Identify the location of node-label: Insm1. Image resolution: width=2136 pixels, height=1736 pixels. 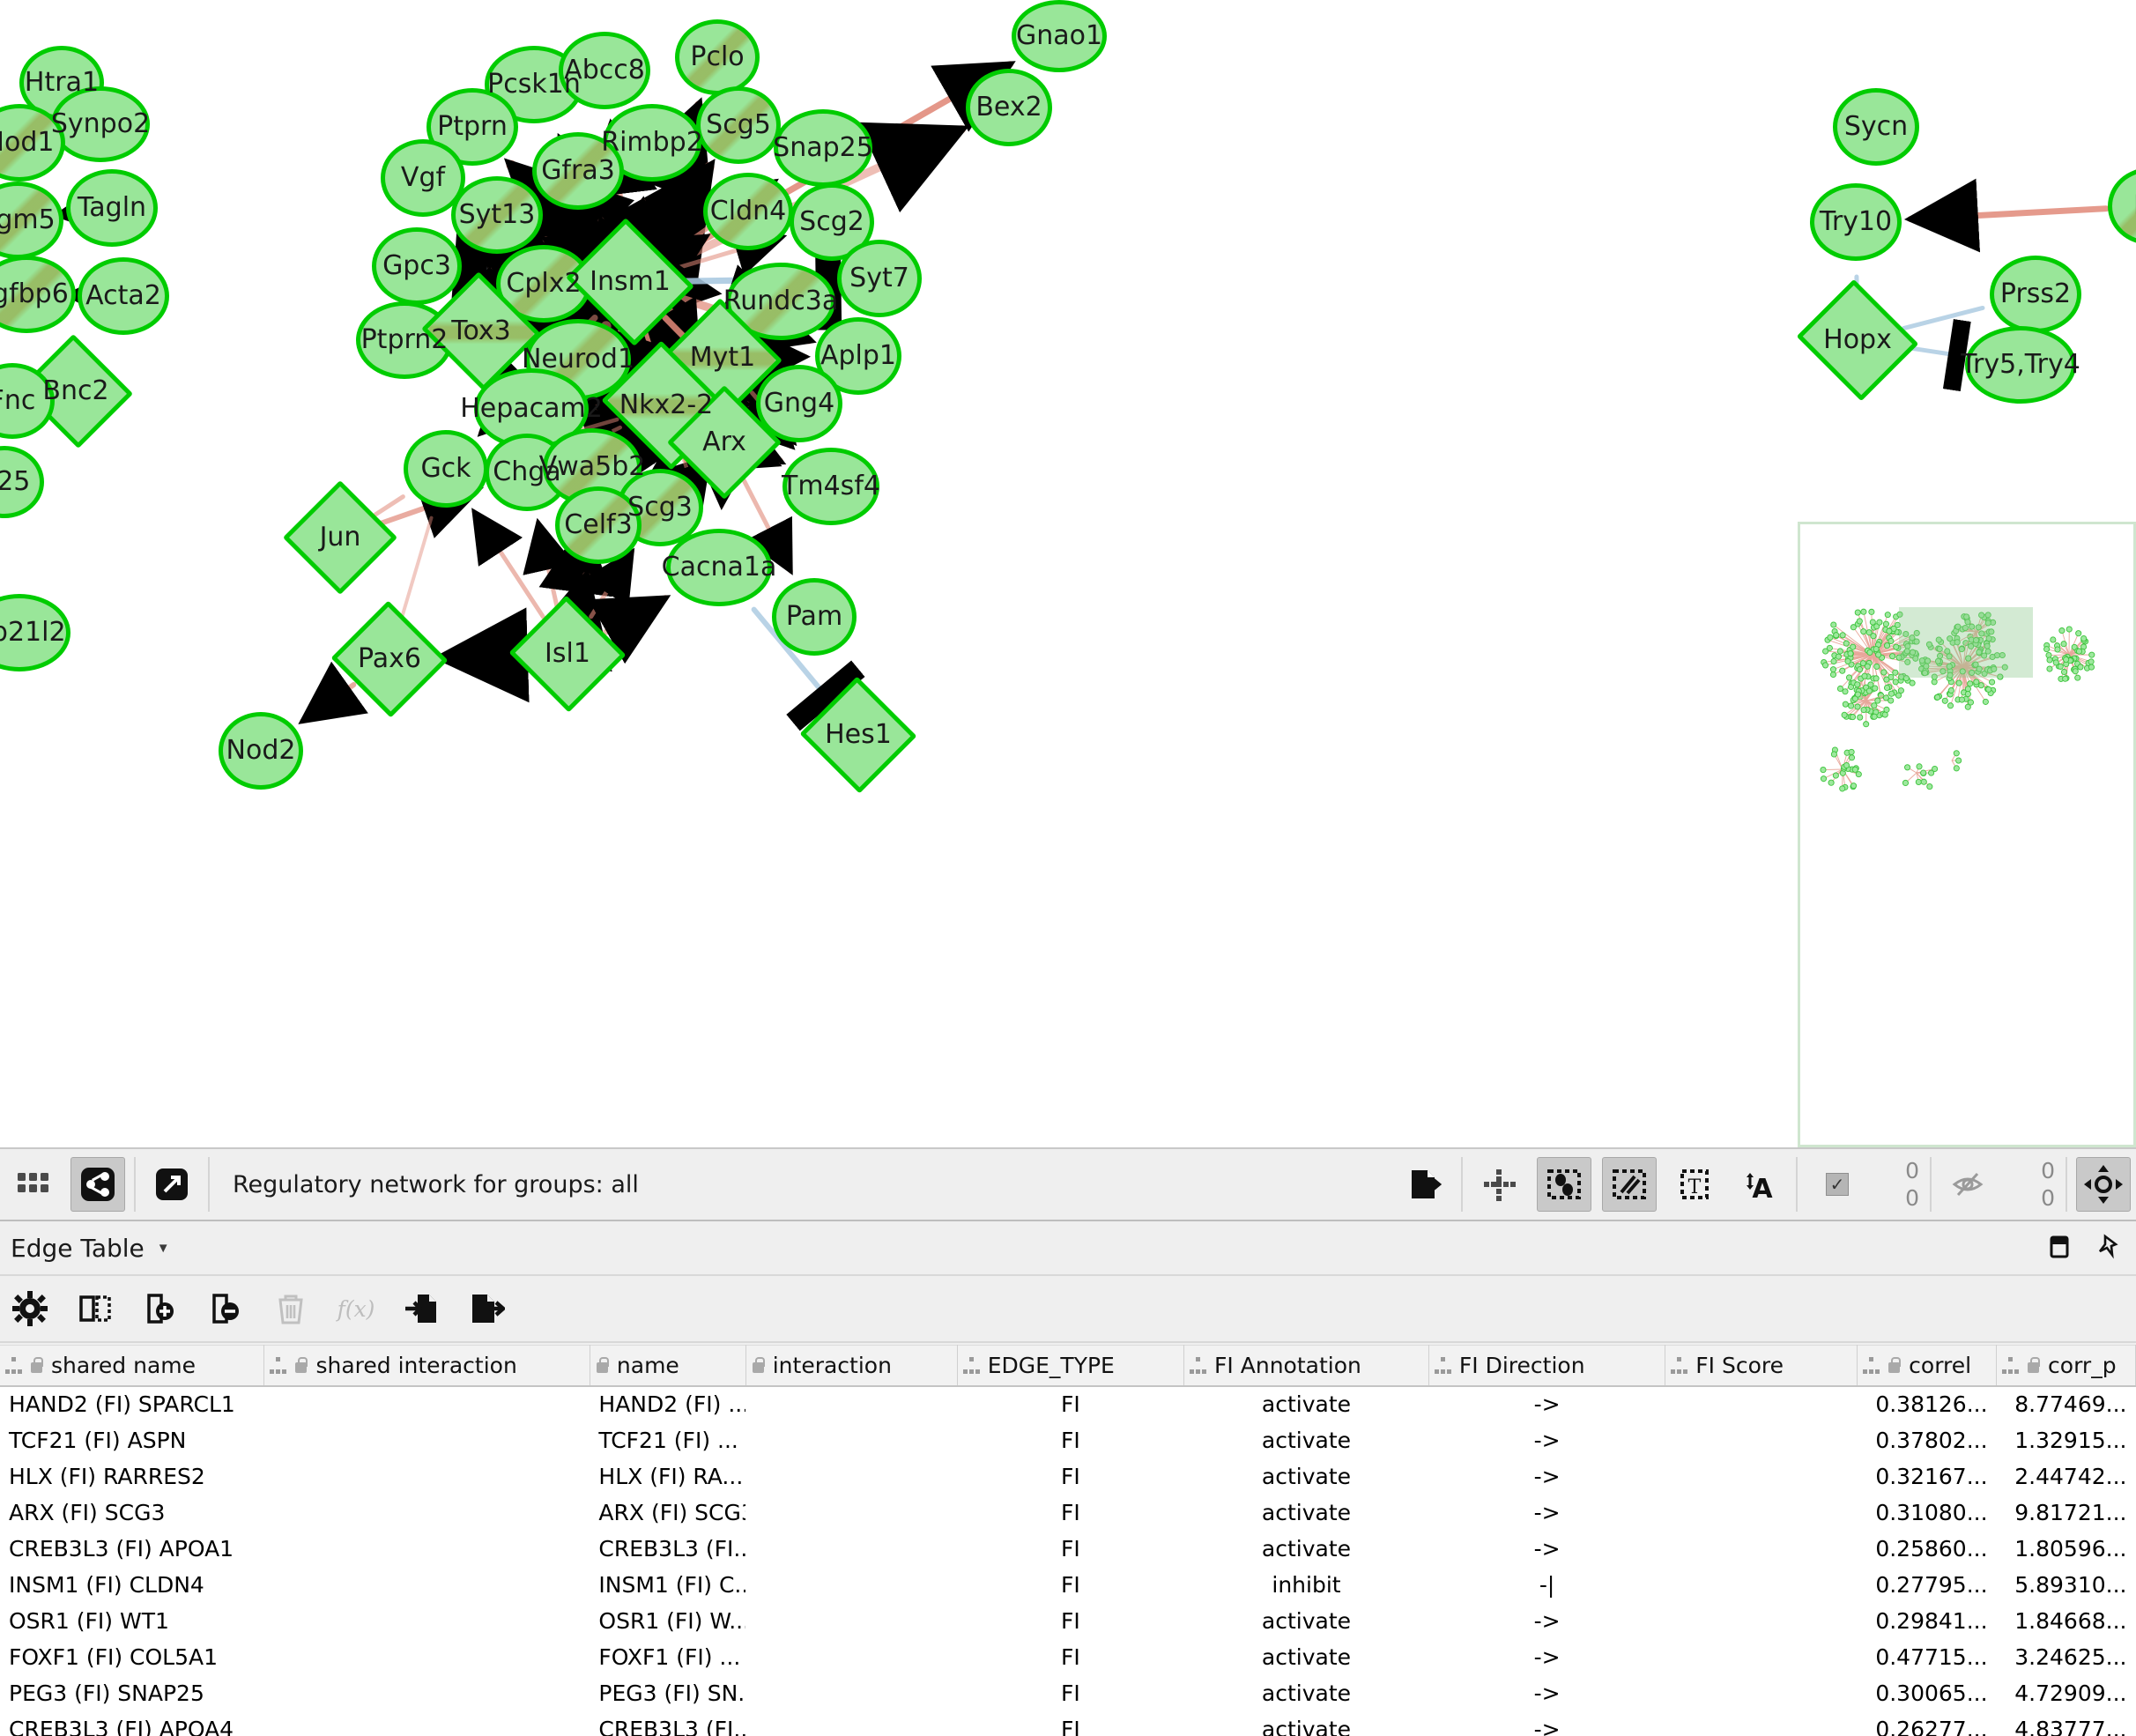
(630, 281).